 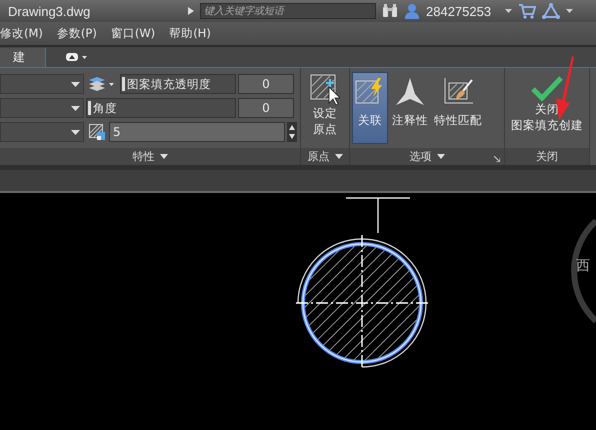 I want to click on menu-item: 窗口(W), so click(x=133, y=33).